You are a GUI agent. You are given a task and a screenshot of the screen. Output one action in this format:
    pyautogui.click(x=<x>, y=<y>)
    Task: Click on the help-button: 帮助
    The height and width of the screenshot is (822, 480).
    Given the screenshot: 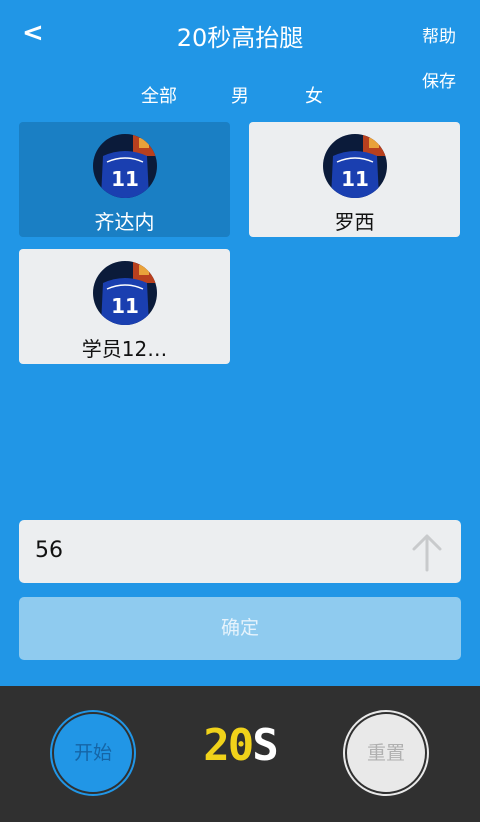 What is the action you would take?
    pyautogui.click(x=439, y=34)
    